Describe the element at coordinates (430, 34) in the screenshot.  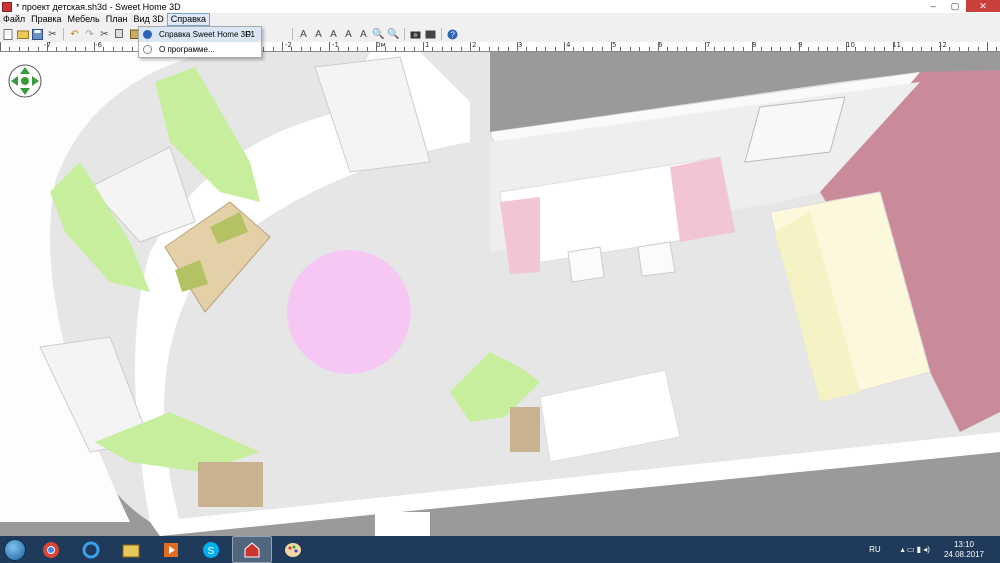
I see `create-video-icon` at that location.